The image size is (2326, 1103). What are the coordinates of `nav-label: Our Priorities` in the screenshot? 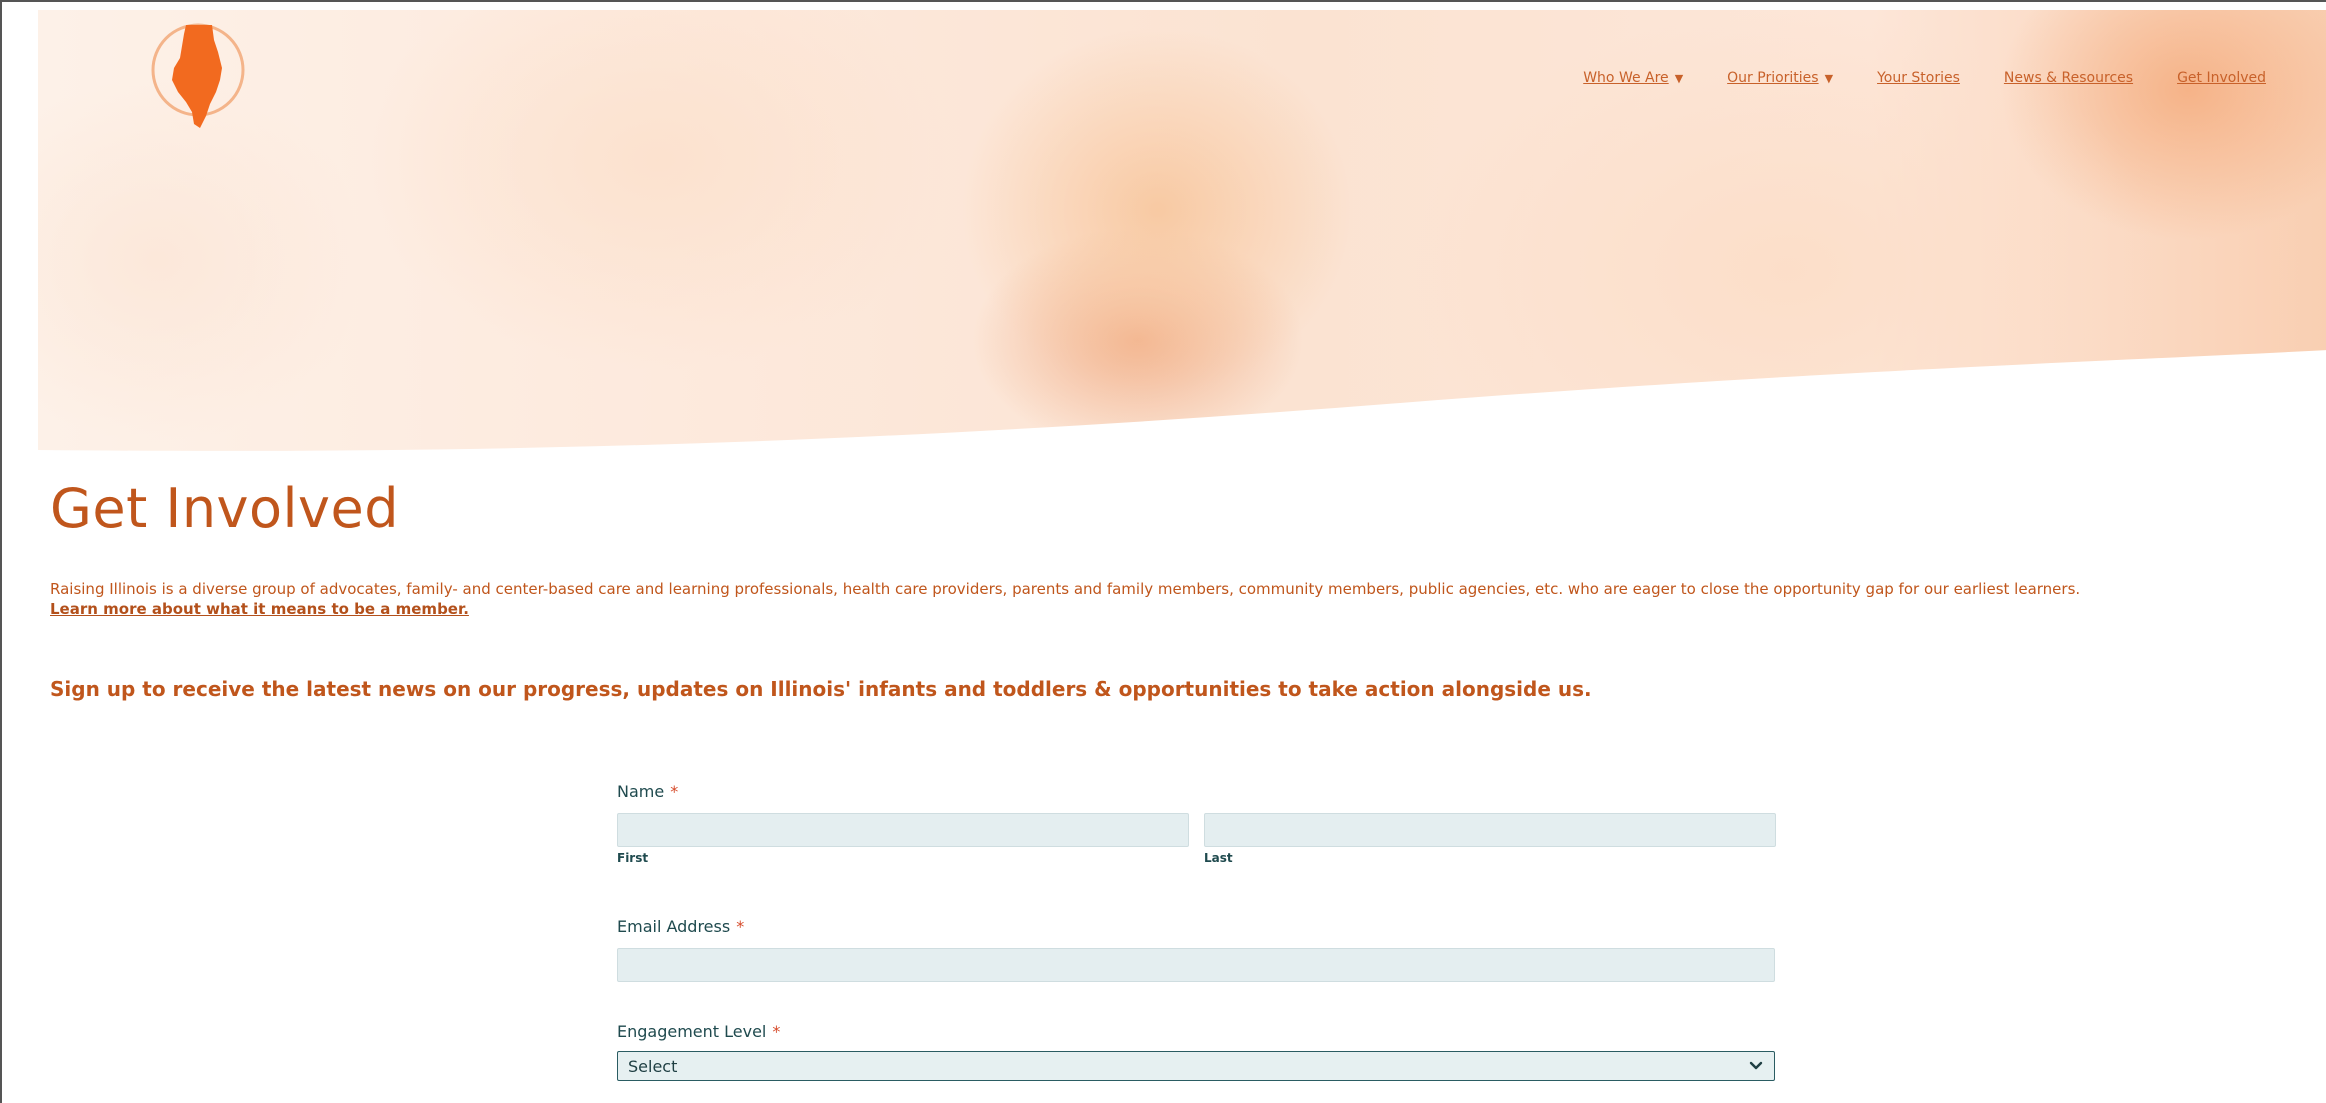 It's located at (1773, 78).